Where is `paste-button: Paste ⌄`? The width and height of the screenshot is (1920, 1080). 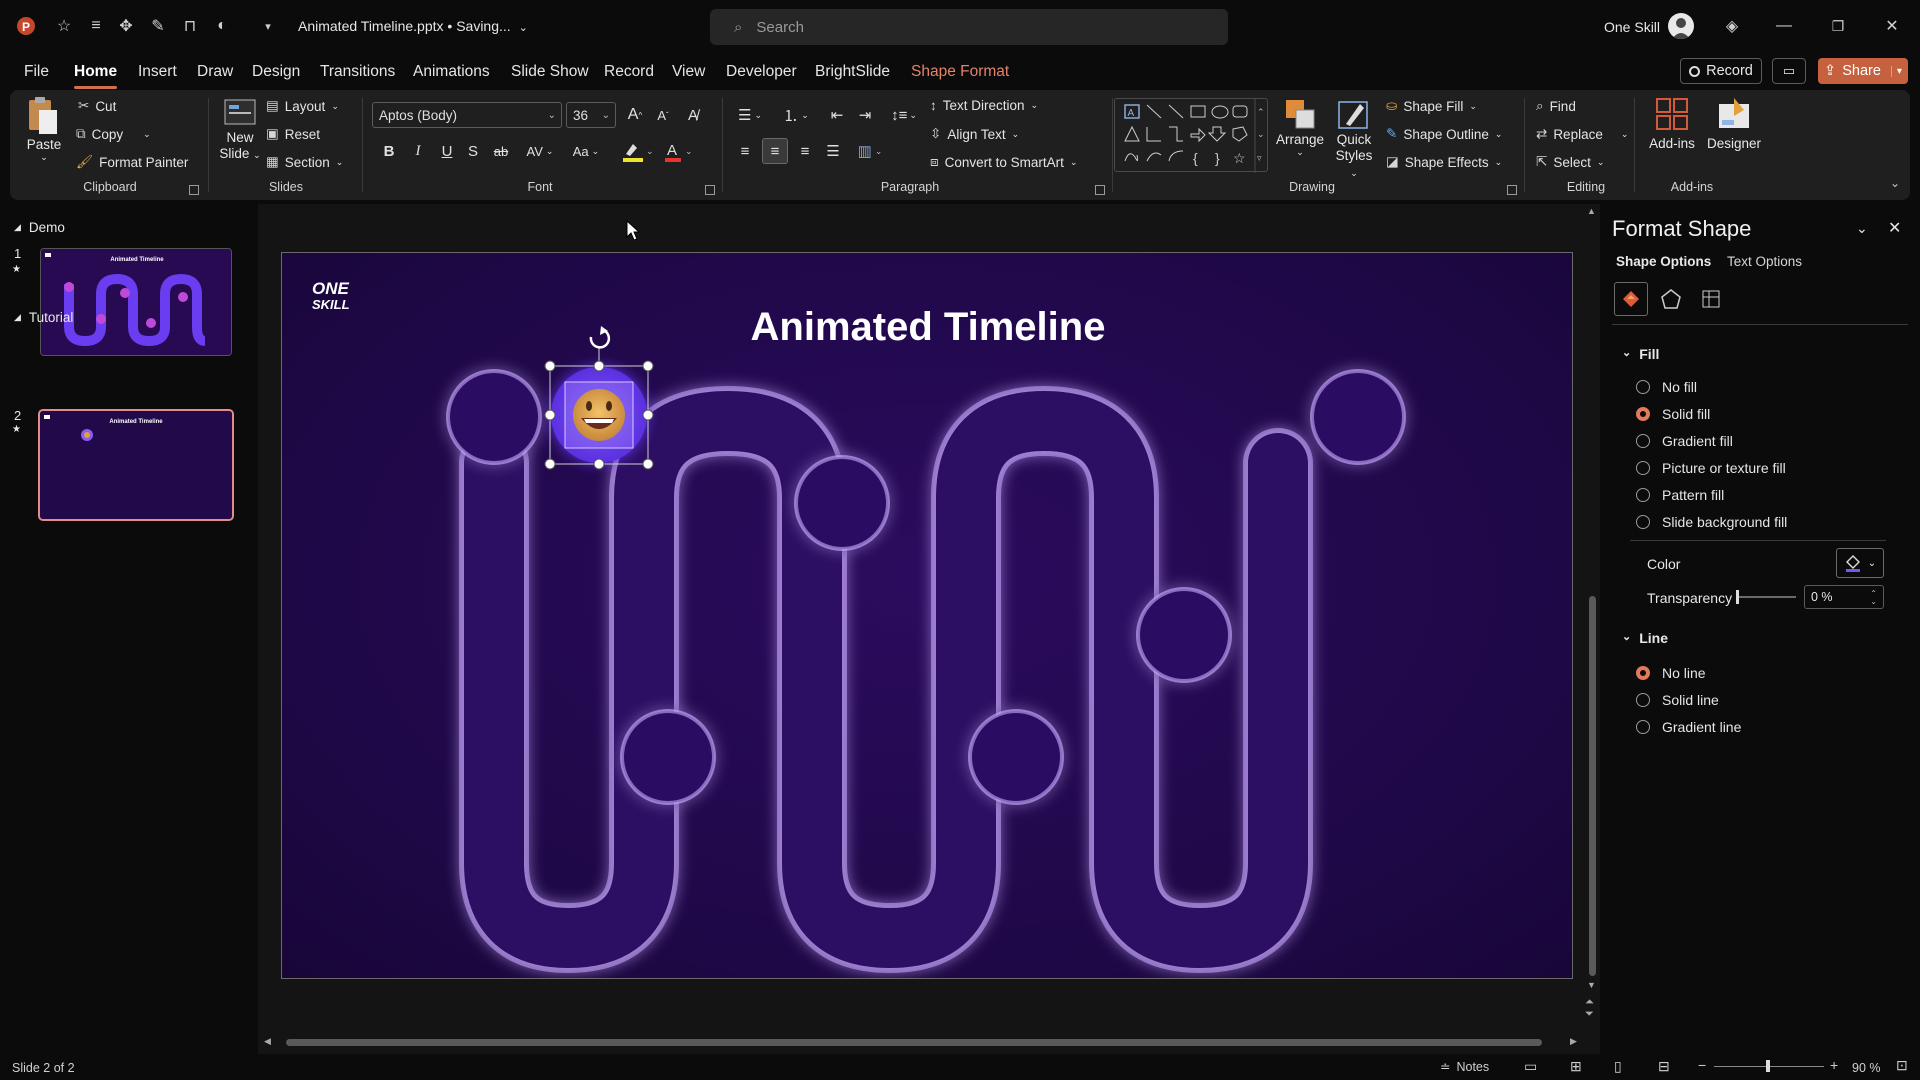
paste-button: Paste ⌄ is located at coordinates (44, 129).